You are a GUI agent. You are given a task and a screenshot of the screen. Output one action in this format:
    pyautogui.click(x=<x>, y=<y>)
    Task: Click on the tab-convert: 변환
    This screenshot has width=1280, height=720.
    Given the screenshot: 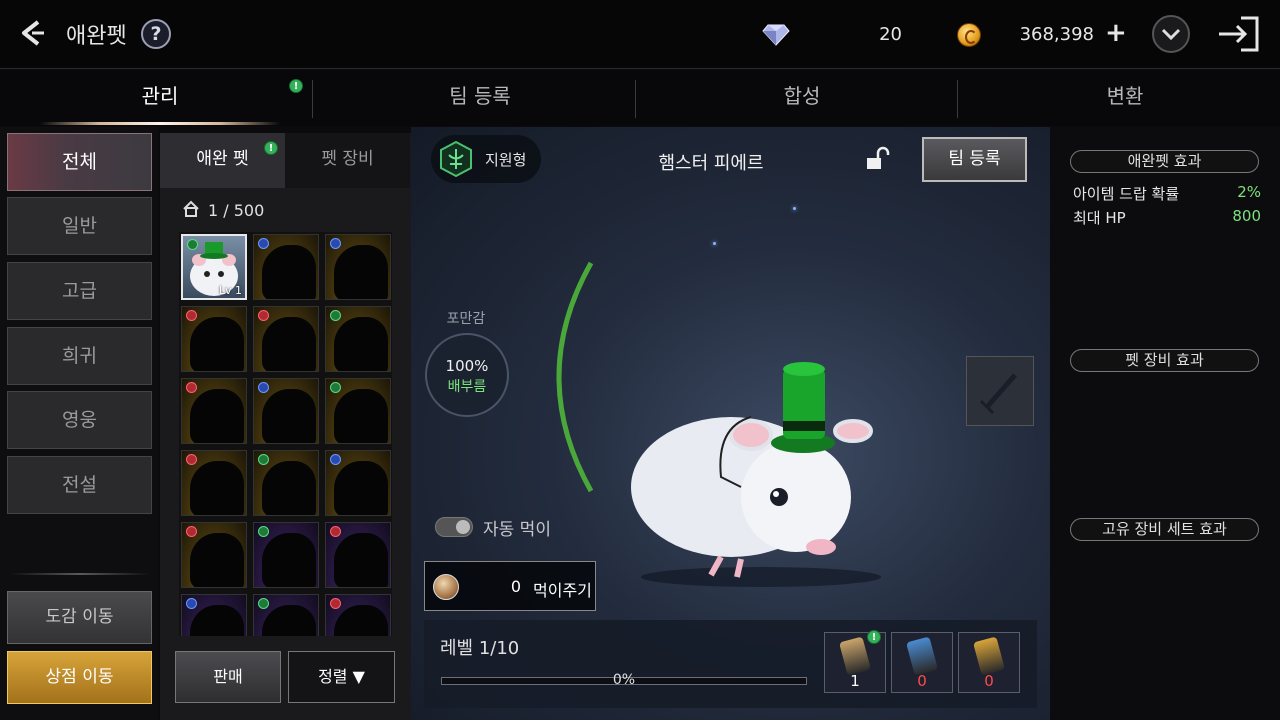 What is the action you would take?
    pyautogui.click(x=1122, y=98)
    